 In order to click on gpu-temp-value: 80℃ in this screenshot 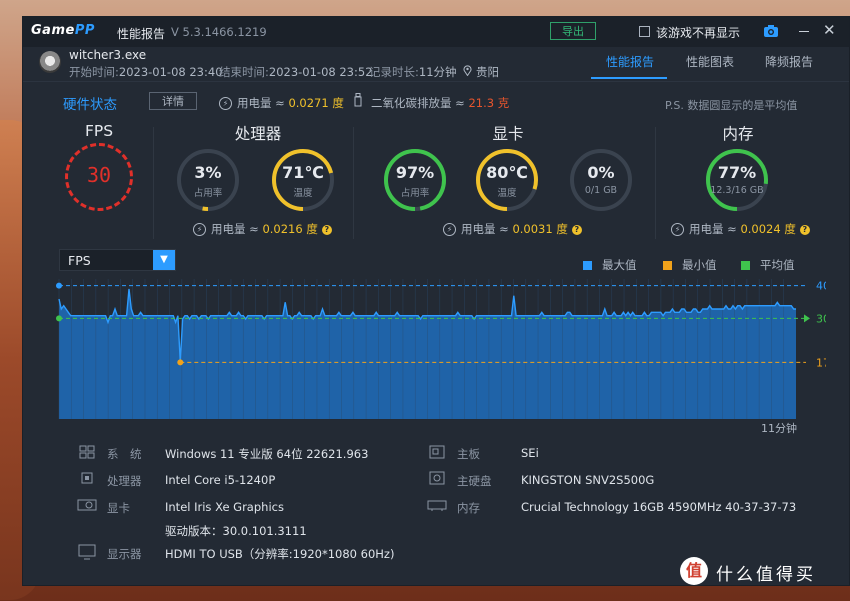, I will do `click(507, 172)`.